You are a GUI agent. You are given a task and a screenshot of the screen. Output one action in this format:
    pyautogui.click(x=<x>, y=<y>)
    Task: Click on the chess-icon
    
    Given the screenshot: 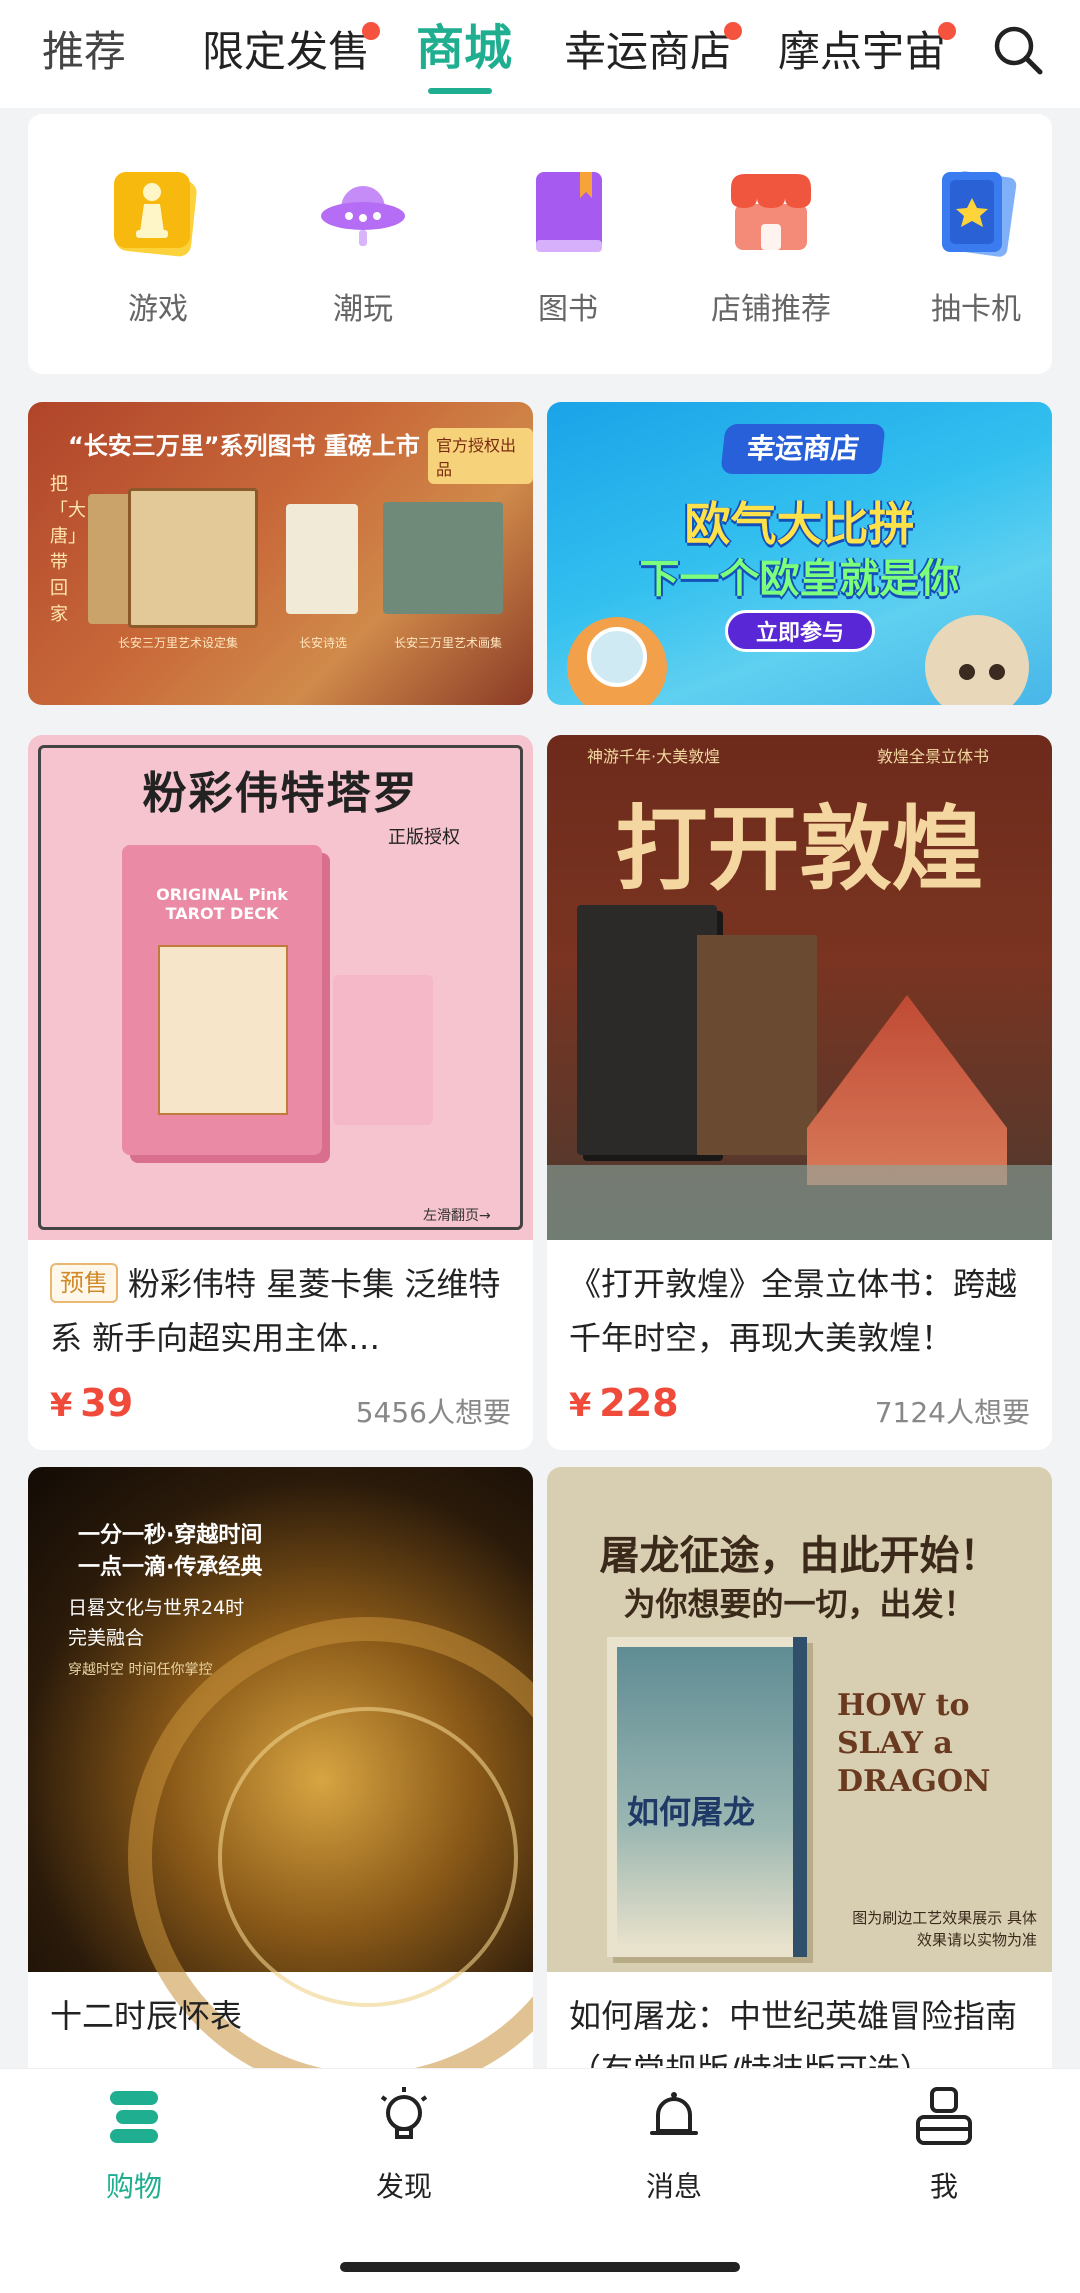 What is the action you would take?
    pyautogui.click(x=155, y=214)
    